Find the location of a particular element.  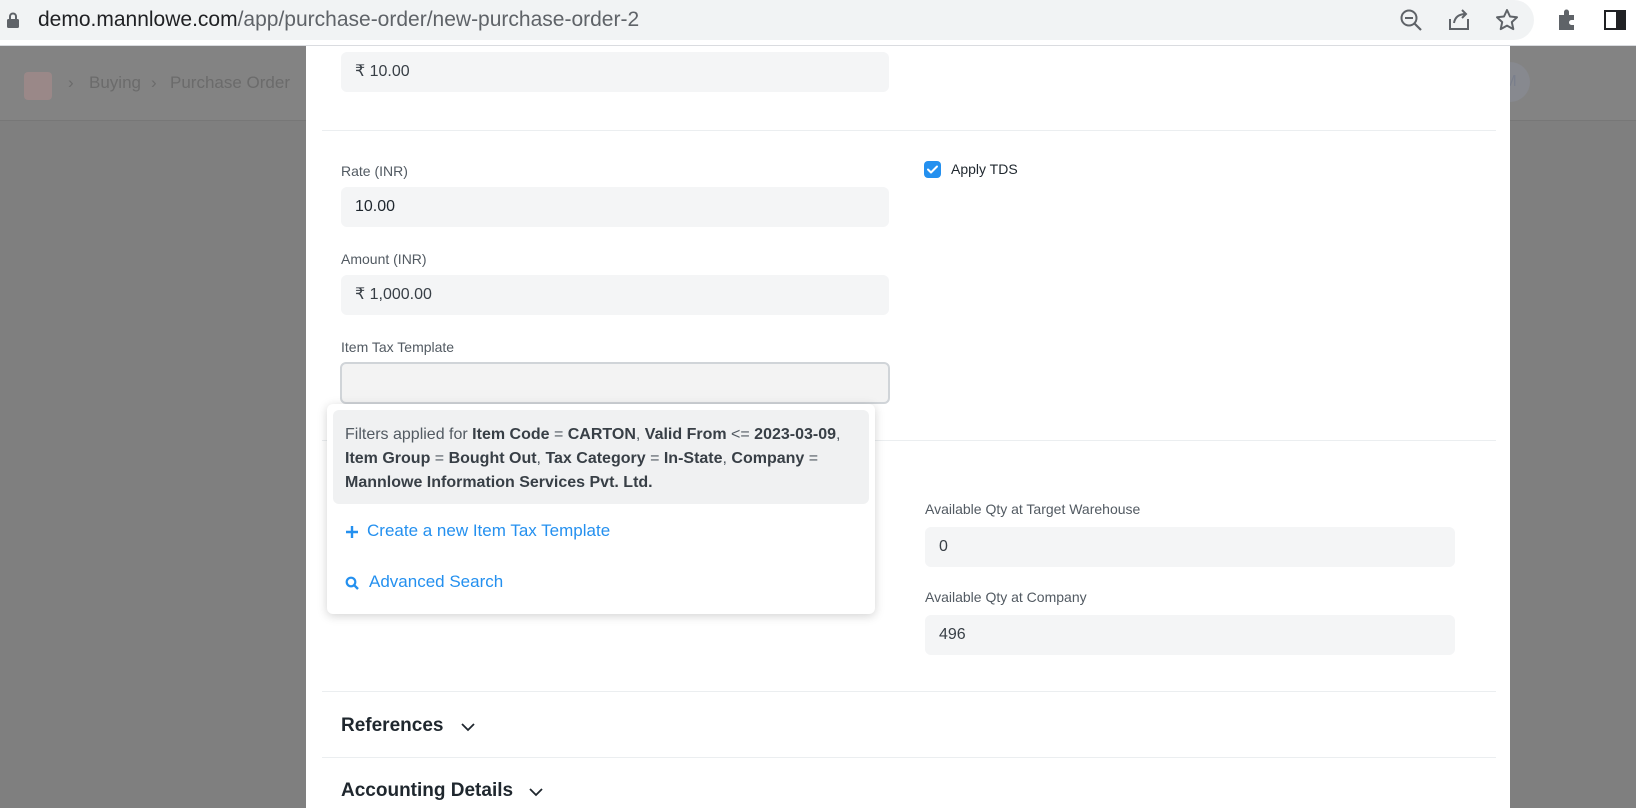

apply-tds-checkbox is located at coordinates (932, 169).